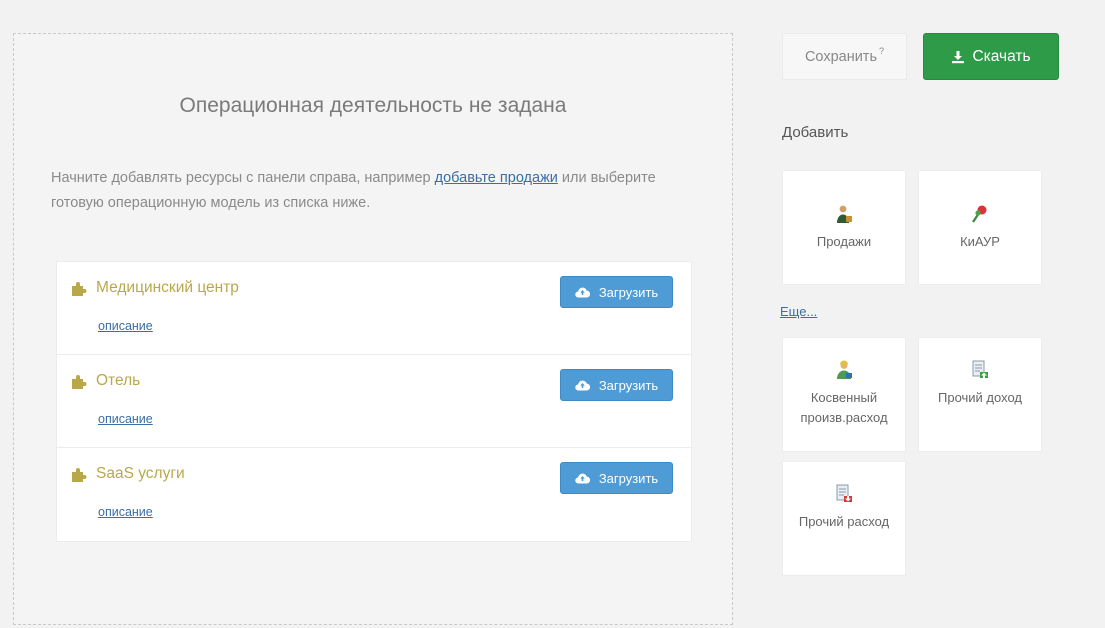 The height and width of the screenshot is (628, 1105). Describe the element at coordinates (373, 105) in the screenshot. I see `empty-state-title: Операционная деятельность не задана` at that location.